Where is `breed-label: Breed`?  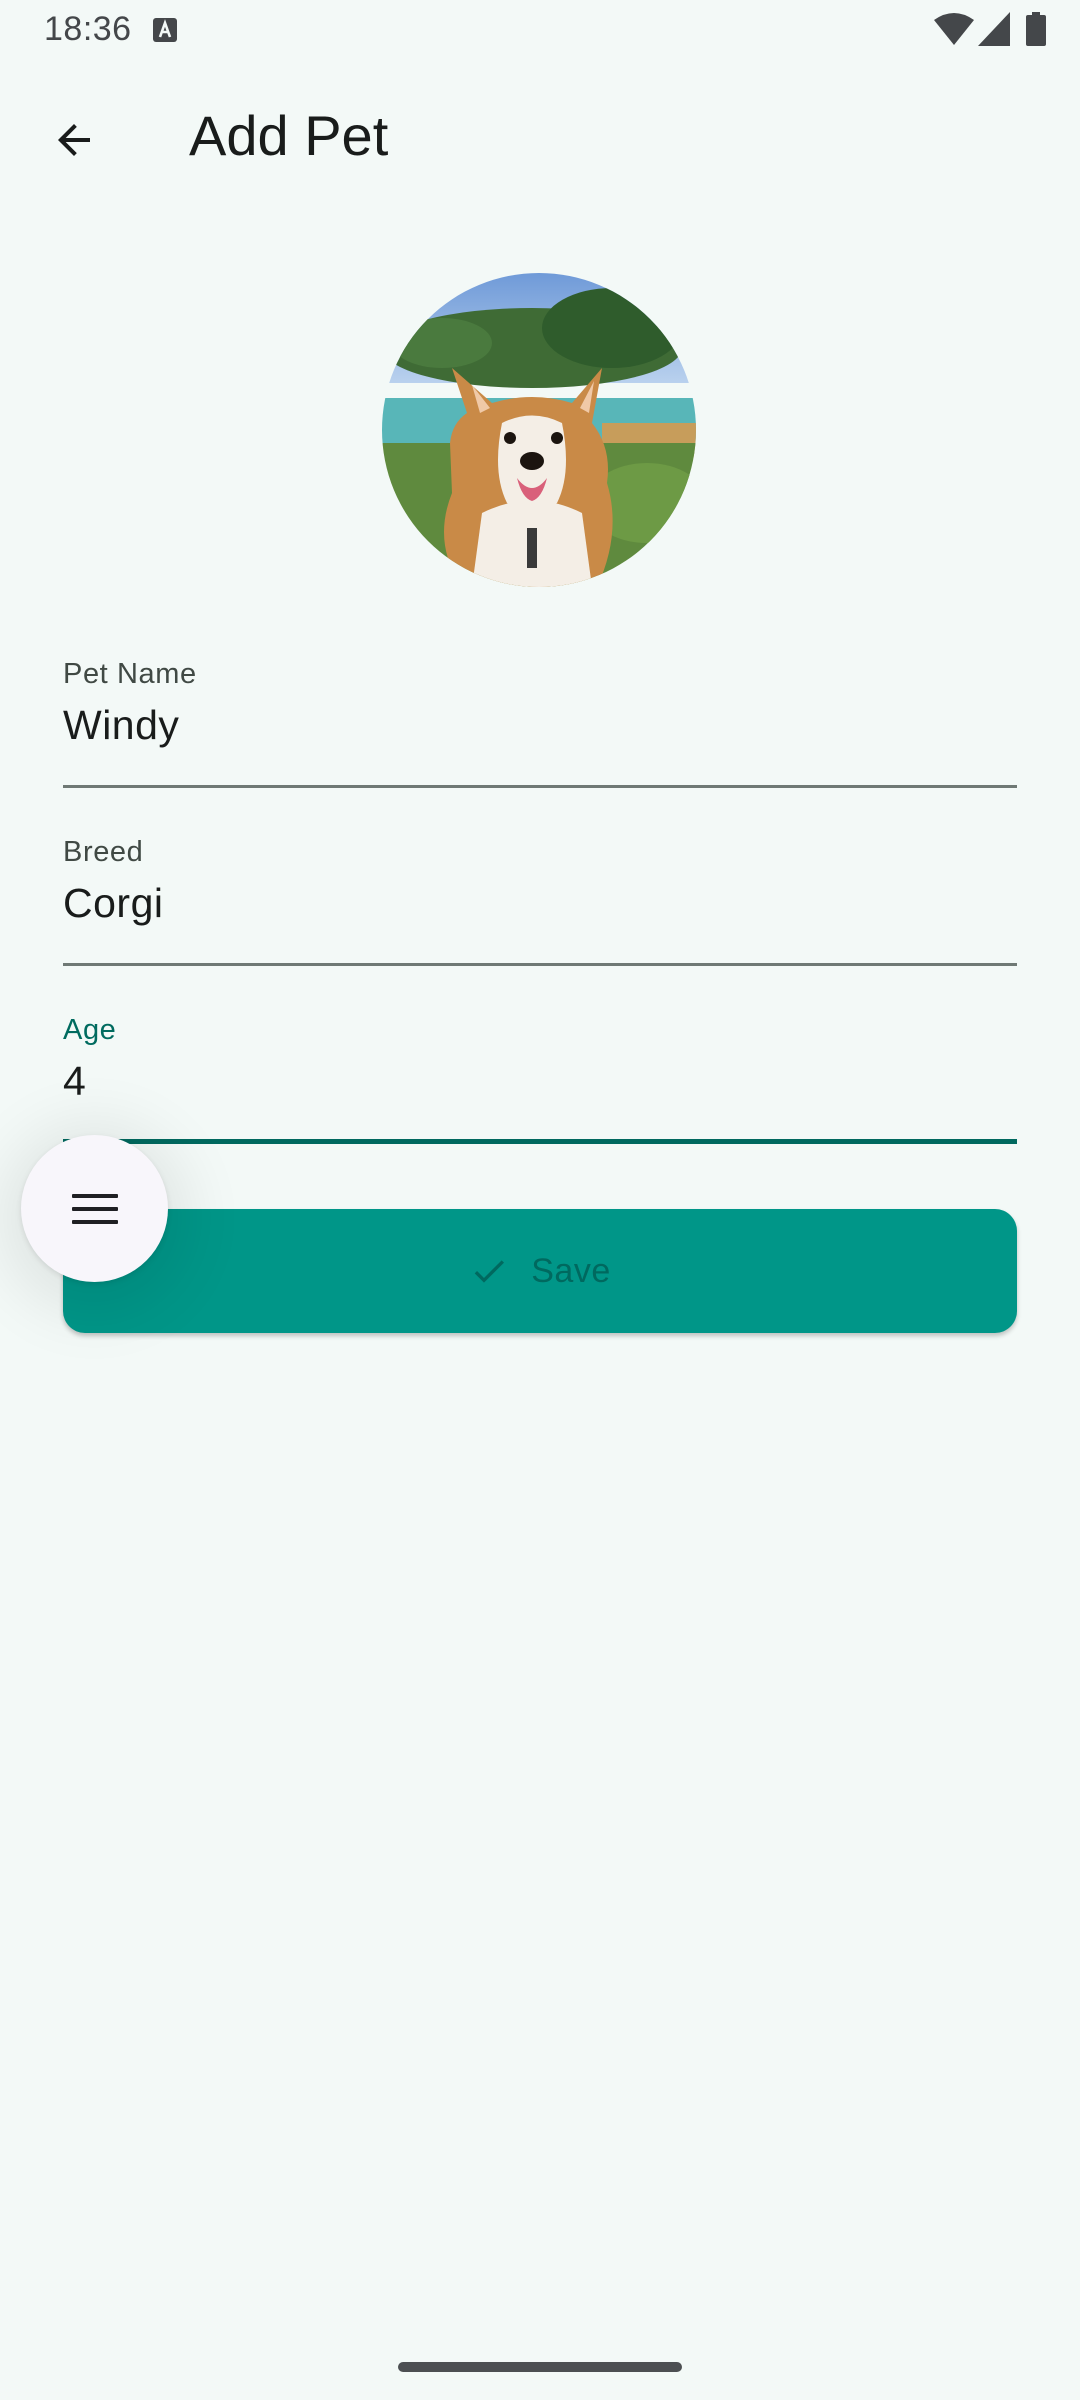
breed-label: Breed is located at coordinates (103, 852).